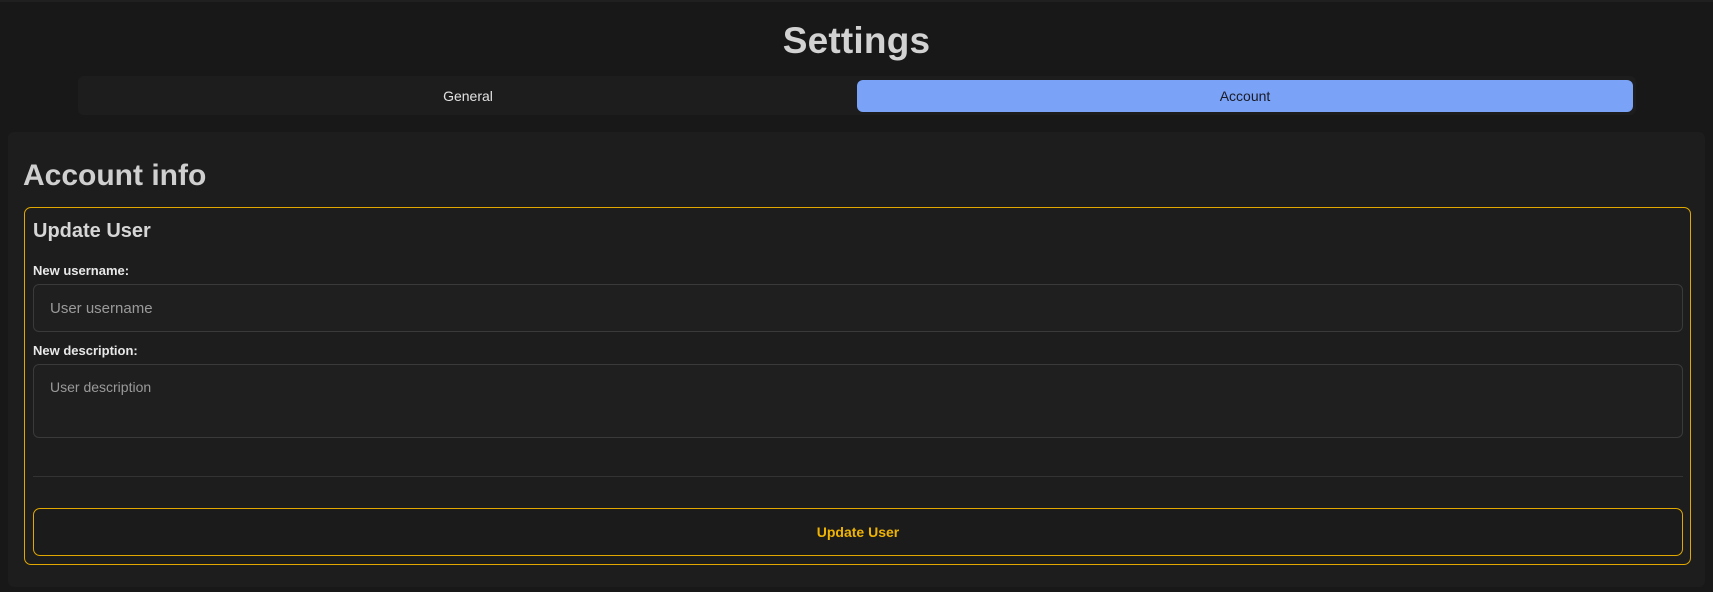 Image resolution: width=1713 pixels, height=592 pixels. Describe the element at coordinates (858, 401) in the screenshot. I see `description-textarea` at that location.